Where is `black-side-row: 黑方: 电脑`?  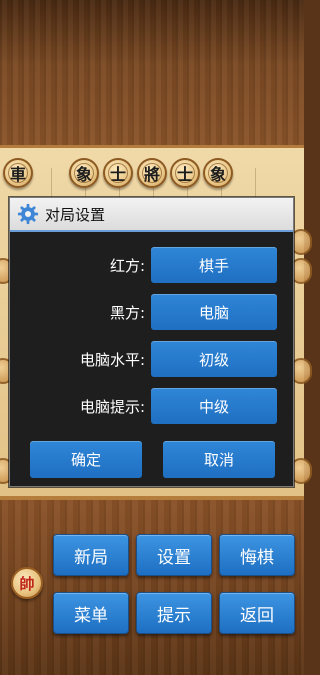
black-side-row: 黑方: 电脑 is located at coordinates (152, 313).